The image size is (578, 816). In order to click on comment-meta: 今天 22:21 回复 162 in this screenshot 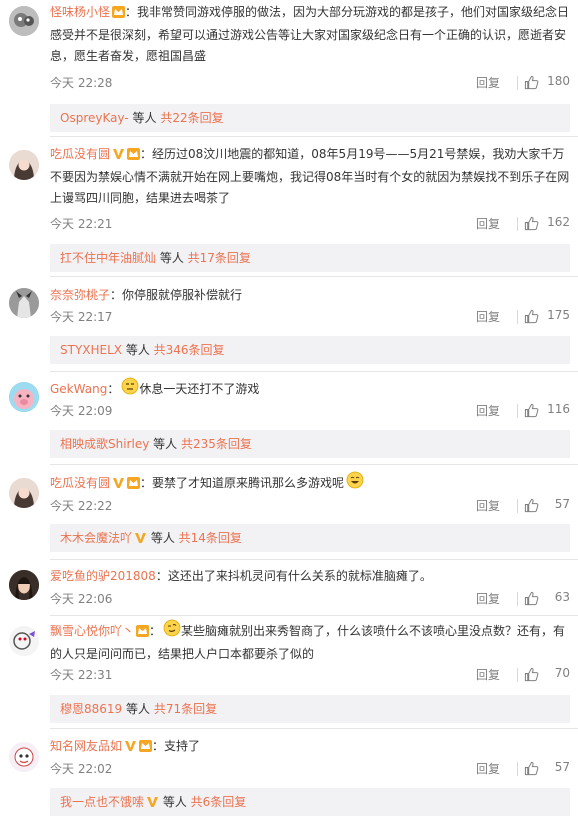, I will do `click(310, 224)`.